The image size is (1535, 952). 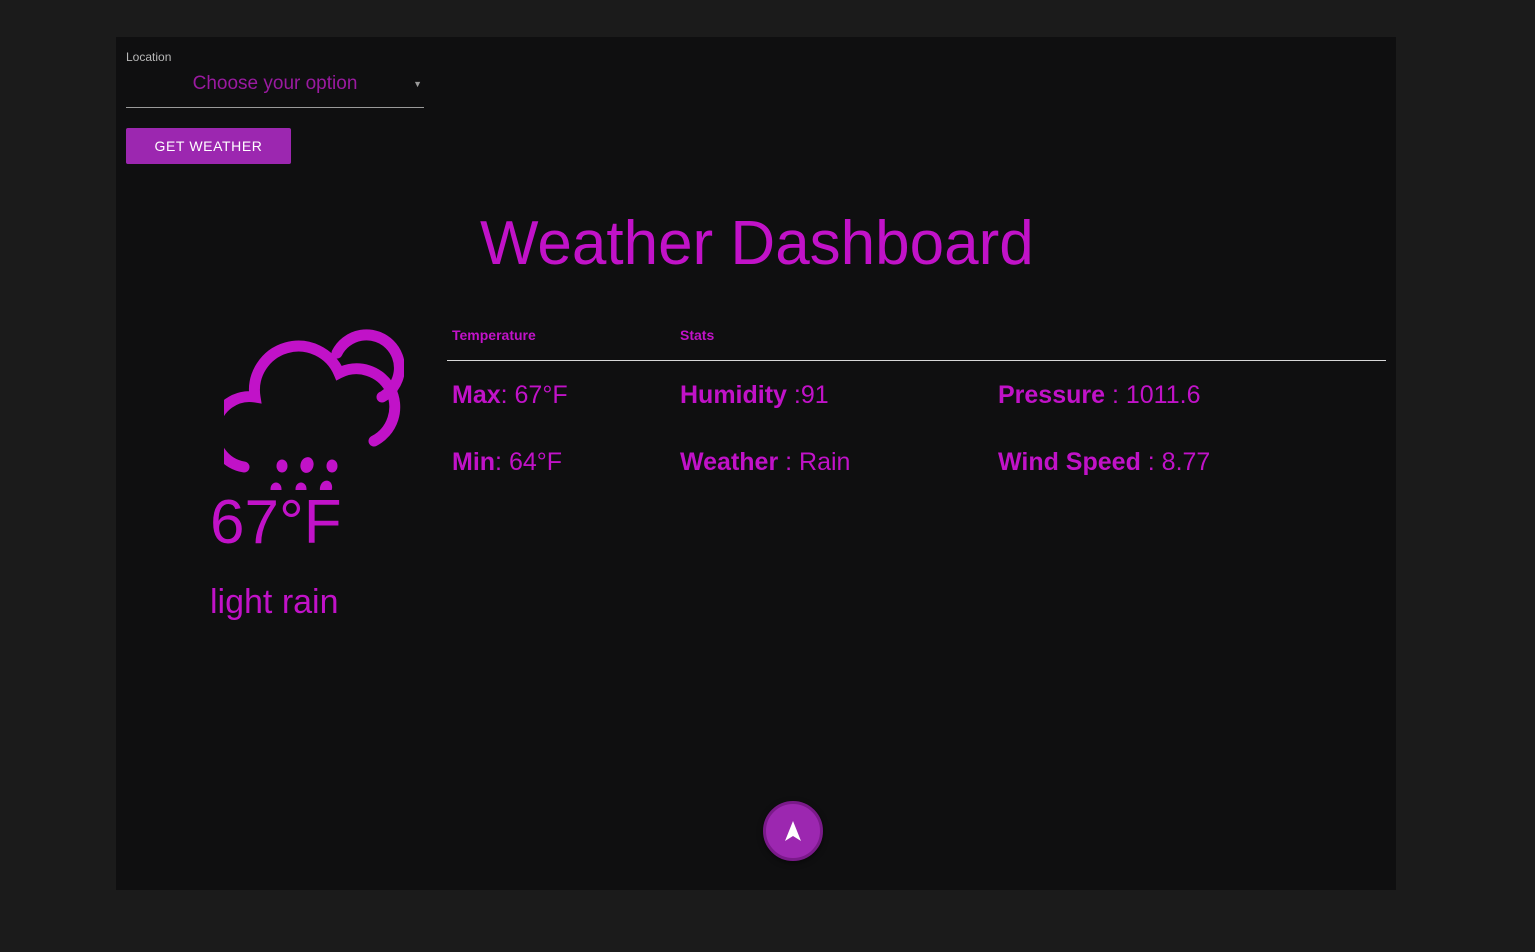 What do you see at coordinates (1052, 395) in the screenshot?
I see `stat-pressure-label: Pressure` at bounding box center [1052, 395].